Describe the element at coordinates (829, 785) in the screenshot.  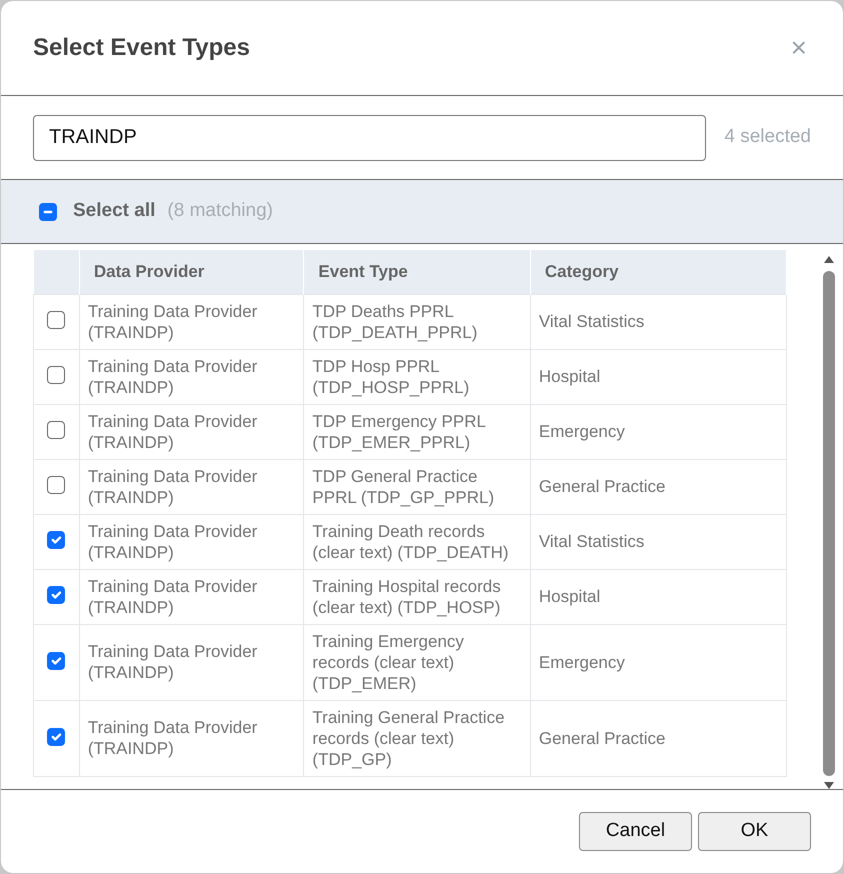
I see `scroll-down-icon` at that location.